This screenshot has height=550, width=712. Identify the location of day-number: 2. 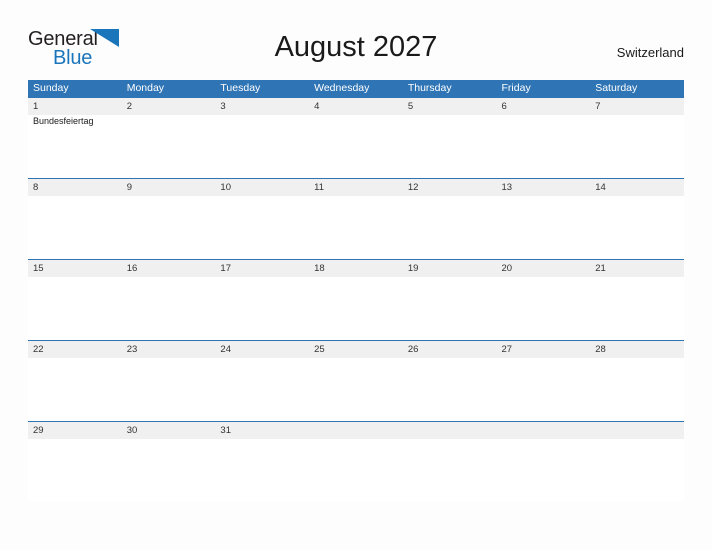
(169, 106).